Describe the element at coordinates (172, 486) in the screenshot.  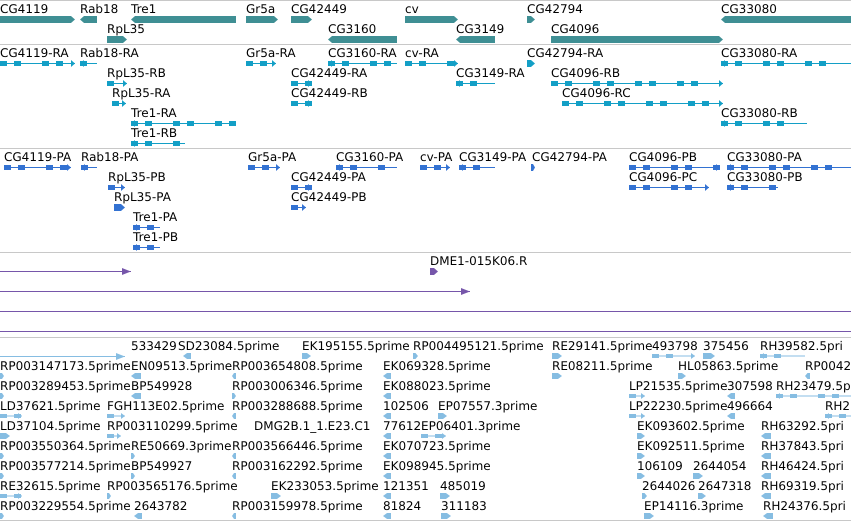
I see `feature-label: RP003565176.5prime` at that location.